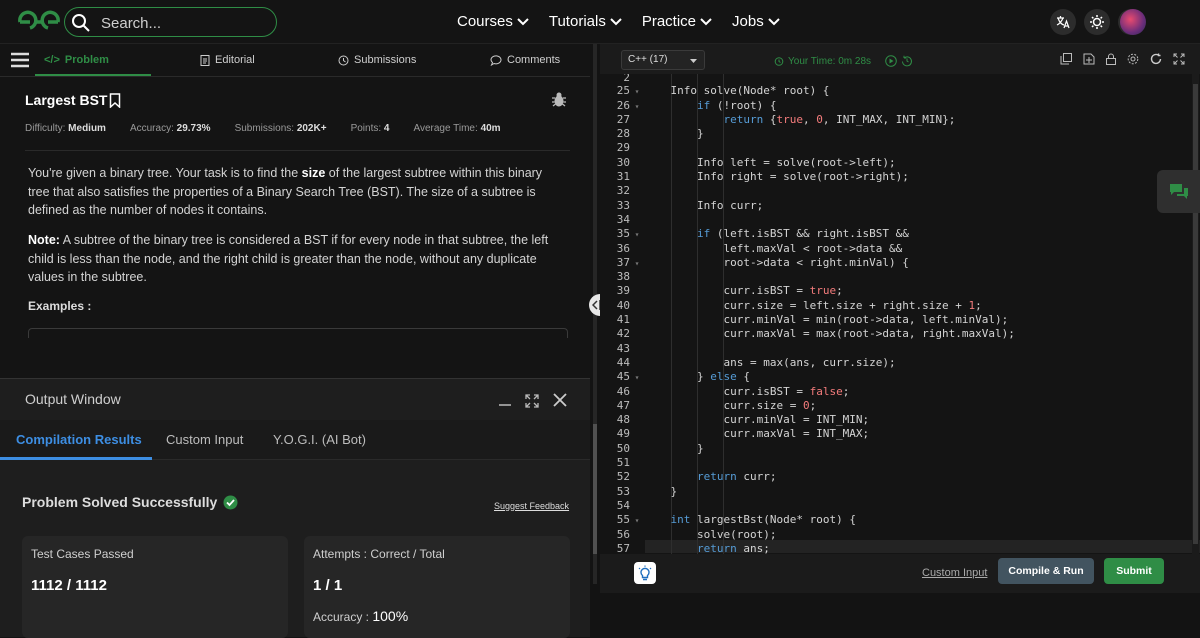  I want to click on bookmark-icon, so click(115, 100).